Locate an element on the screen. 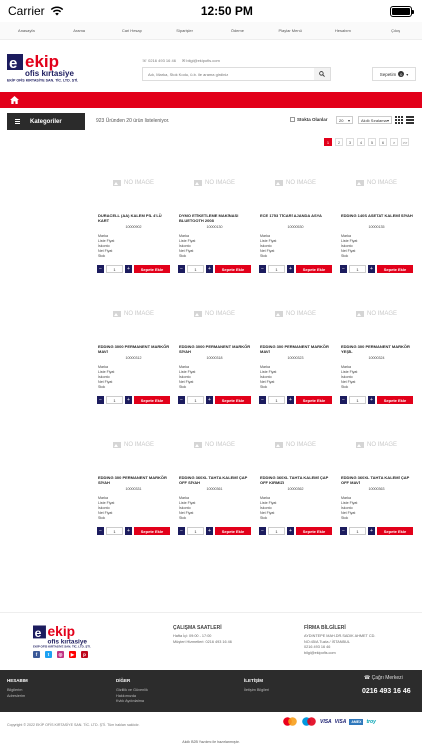  other-link: Kvkk Aydınlatma is located at coordinates (132, 702).